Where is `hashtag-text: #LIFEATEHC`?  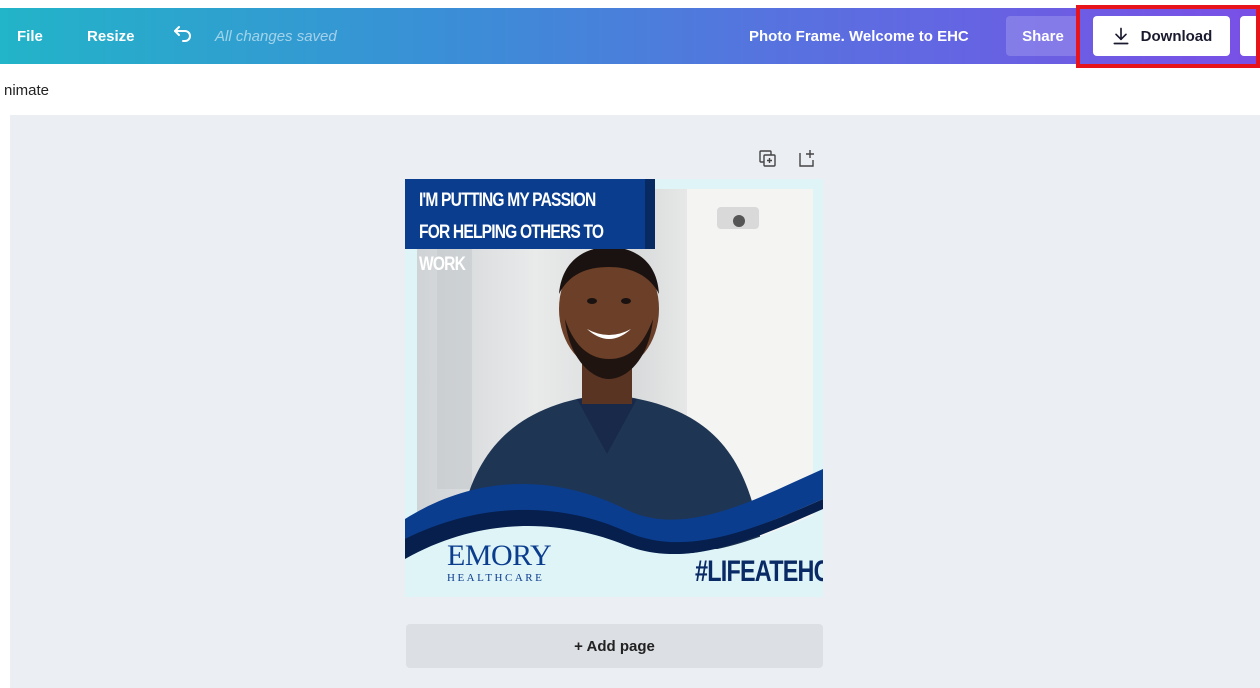
hashtag-text: #LIFEATEHC is located at coordinates (759, 572).